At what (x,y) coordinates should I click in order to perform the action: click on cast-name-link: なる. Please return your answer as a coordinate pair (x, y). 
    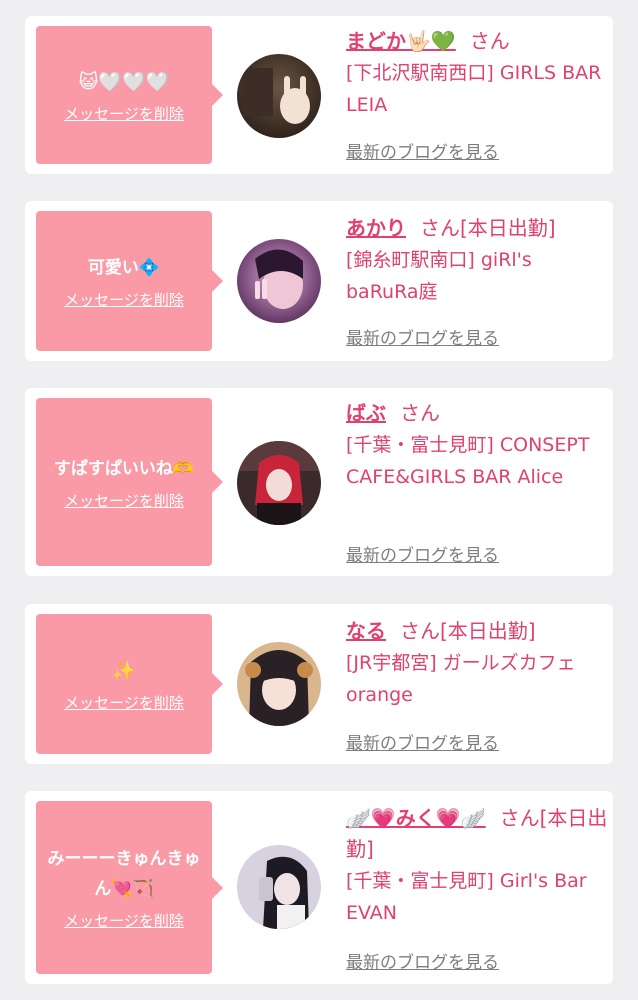
    Looking at the image, I should click on (366, 631).